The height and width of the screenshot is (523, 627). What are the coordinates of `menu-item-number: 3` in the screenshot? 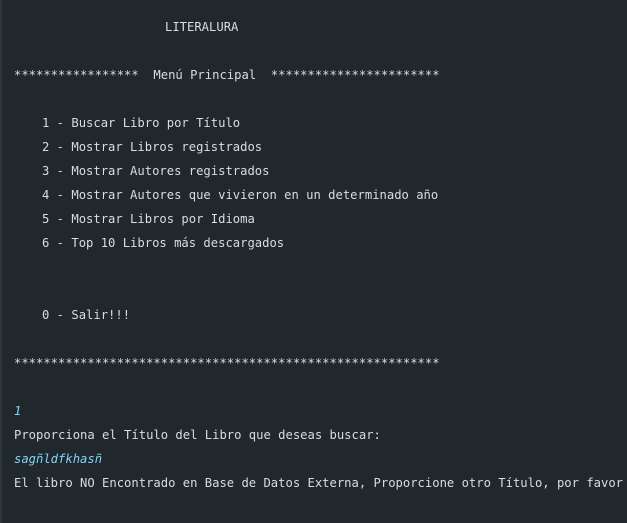 It's located at (46, 171).